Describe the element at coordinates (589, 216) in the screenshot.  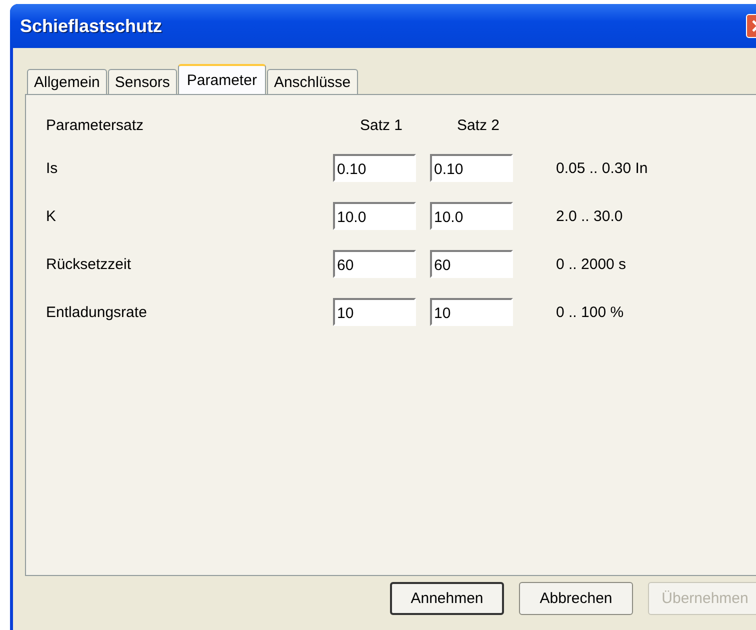
I see `range-text: 2.0 .. 30.0` at that location.